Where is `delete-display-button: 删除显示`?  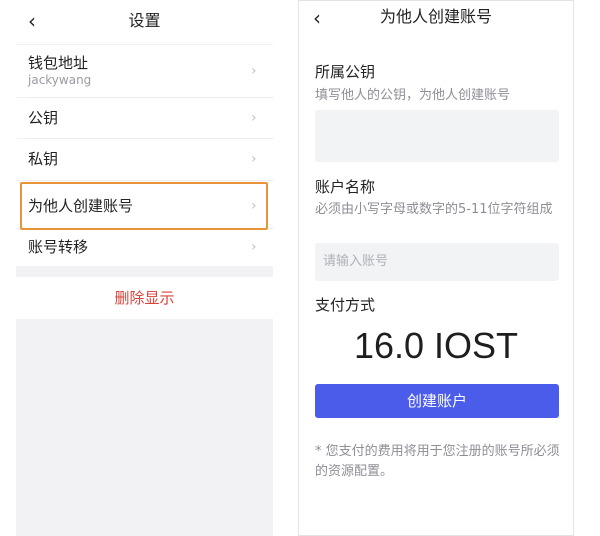 delete-display-button: 删除显示 is located at coordinates (144, 298).